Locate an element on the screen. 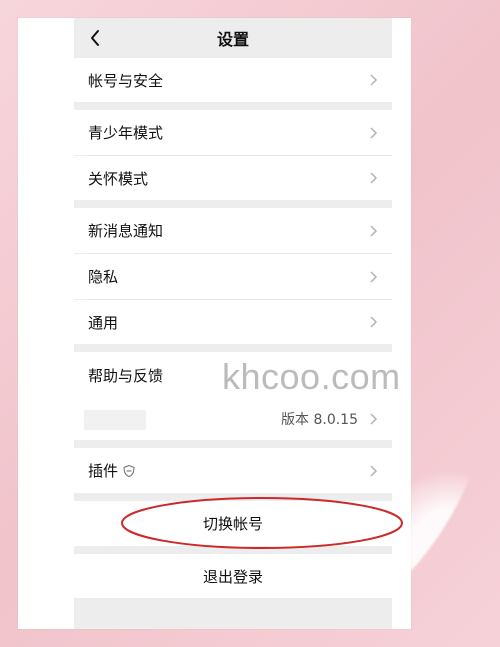 This screenshot has height=647, width=500. menu-item-label: 新消息通知 is located at coordinates (126, 231).